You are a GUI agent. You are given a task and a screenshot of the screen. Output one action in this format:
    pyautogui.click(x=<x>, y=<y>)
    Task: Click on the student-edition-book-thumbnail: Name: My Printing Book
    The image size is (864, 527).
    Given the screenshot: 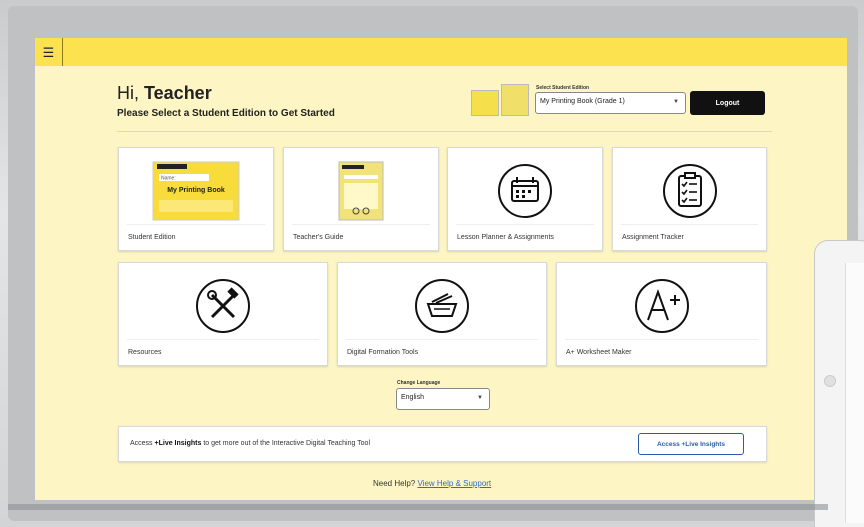 What is the action you would take?
    pyautogui.click(x=196, y=191)
    